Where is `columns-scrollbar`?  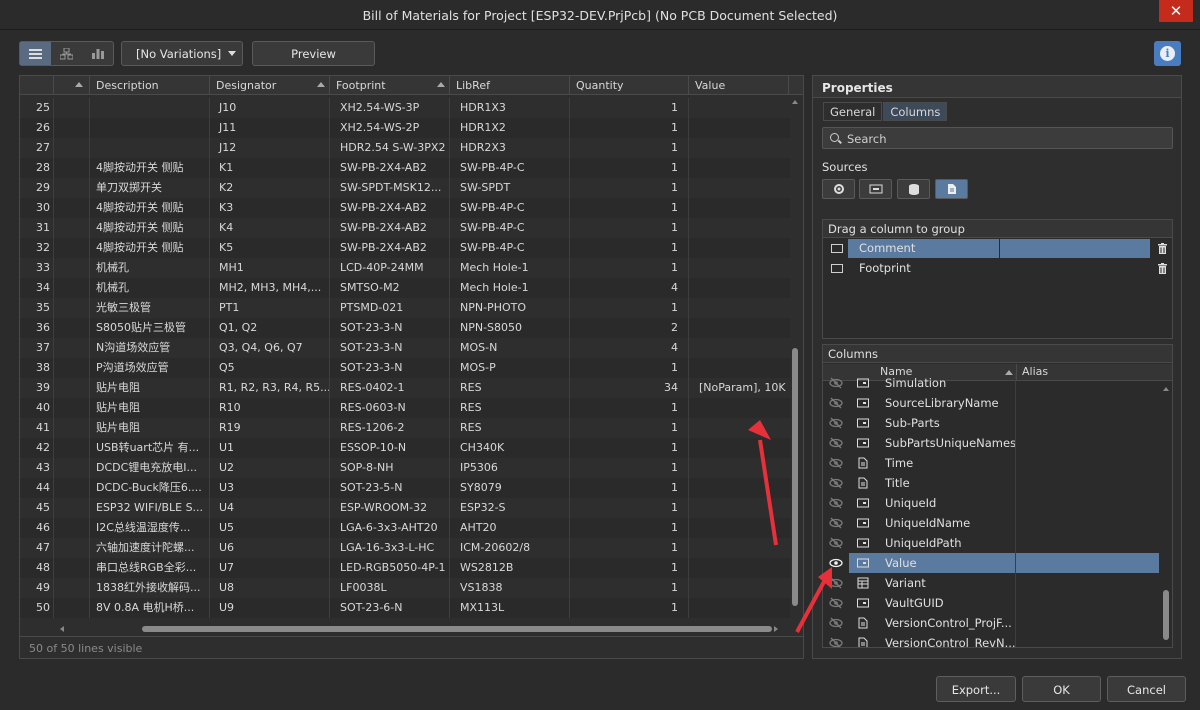 columns-scrollbar is located at coordinates (1166, 516).